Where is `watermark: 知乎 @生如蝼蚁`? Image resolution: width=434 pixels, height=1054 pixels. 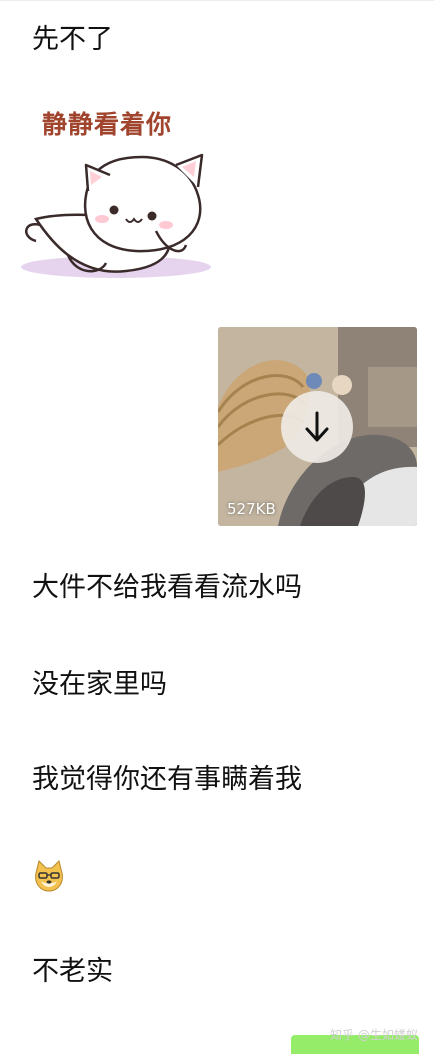 watermark: 知乎 @生如蝼蚁 is located at coordinates (374, 1035).